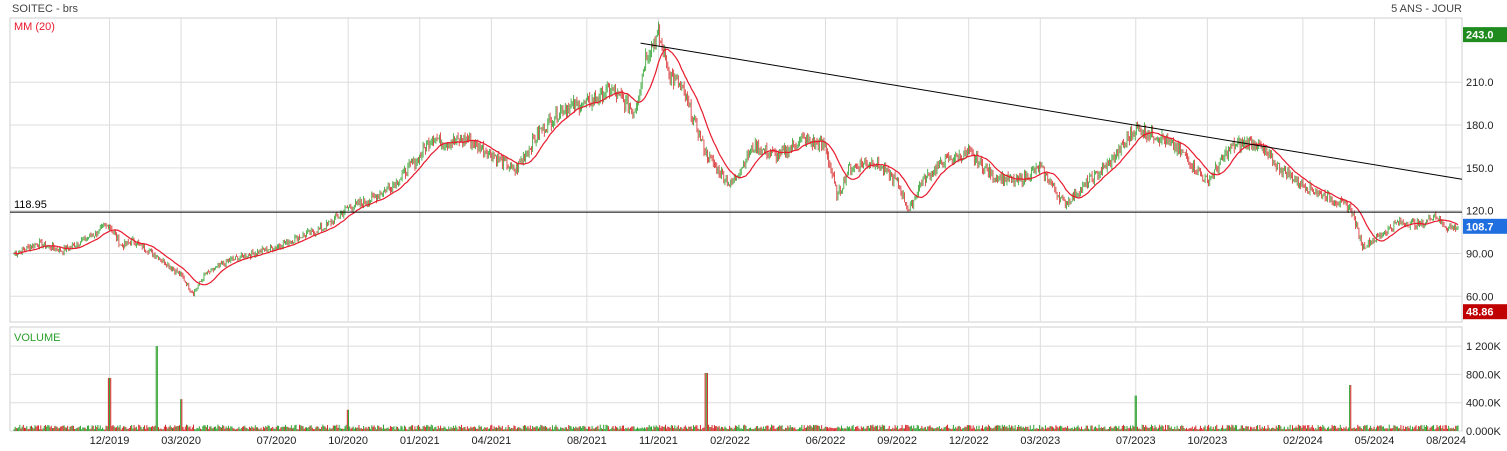  Describe the element at coordinates (1136, 441) in the screenshot. I see `x-tick-label: 07/2023` at that location.